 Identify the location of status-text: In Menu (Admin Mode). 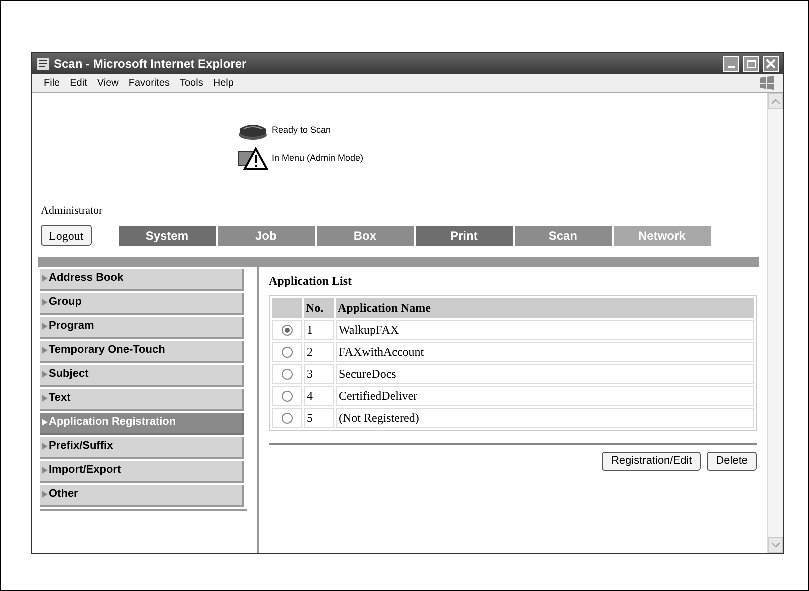
(318, 159).